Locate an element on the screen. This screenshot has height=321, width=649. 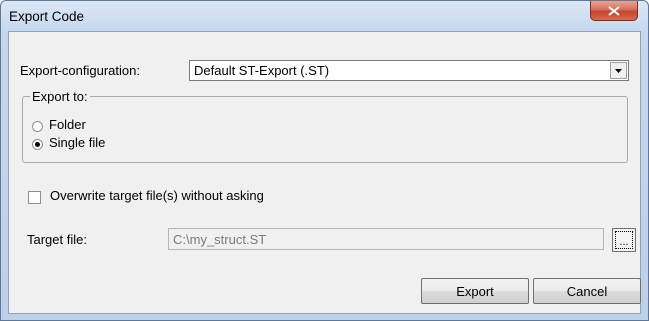
export-configuration-value: Default ST-Export (.ST) is located at coordinates (262, 70).